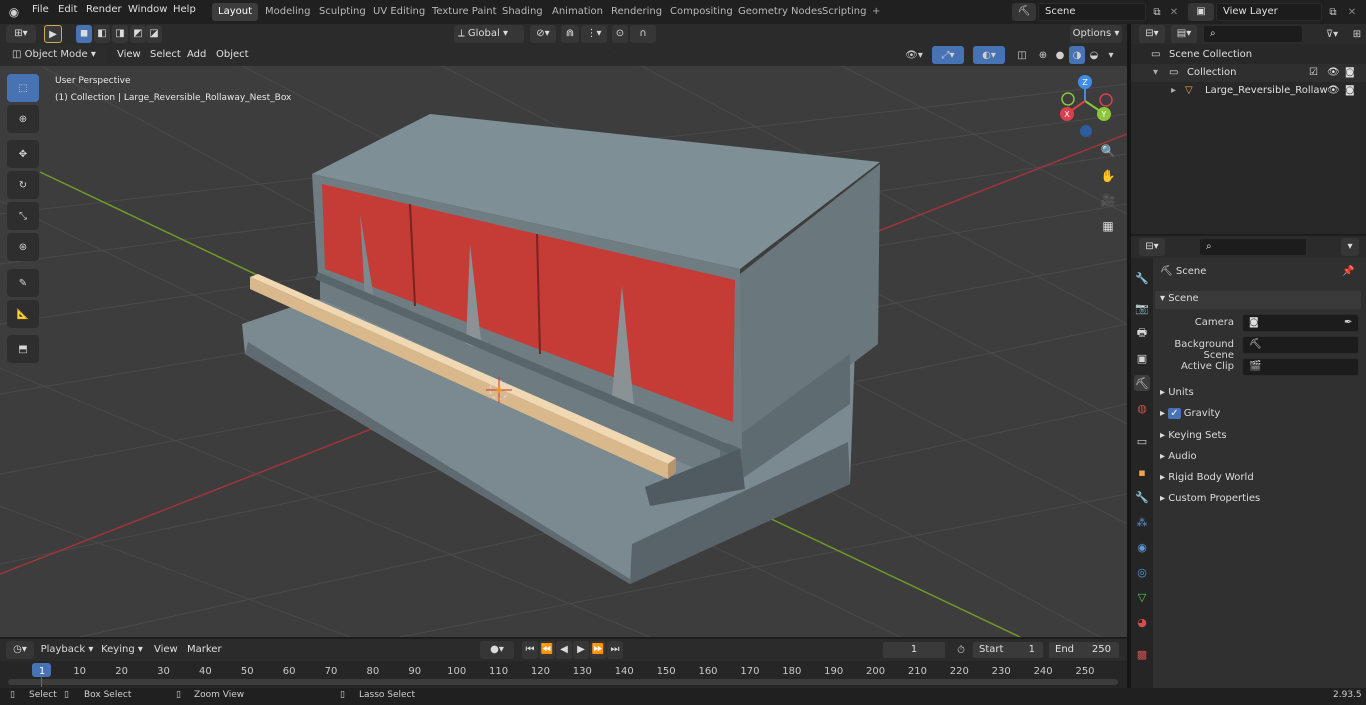 Image resolution: width=1366 pixels, height=705 pixels. Describe the element at coordinates (876, 12) in the screenshot. I see `add-workspace-button: +` at that location.